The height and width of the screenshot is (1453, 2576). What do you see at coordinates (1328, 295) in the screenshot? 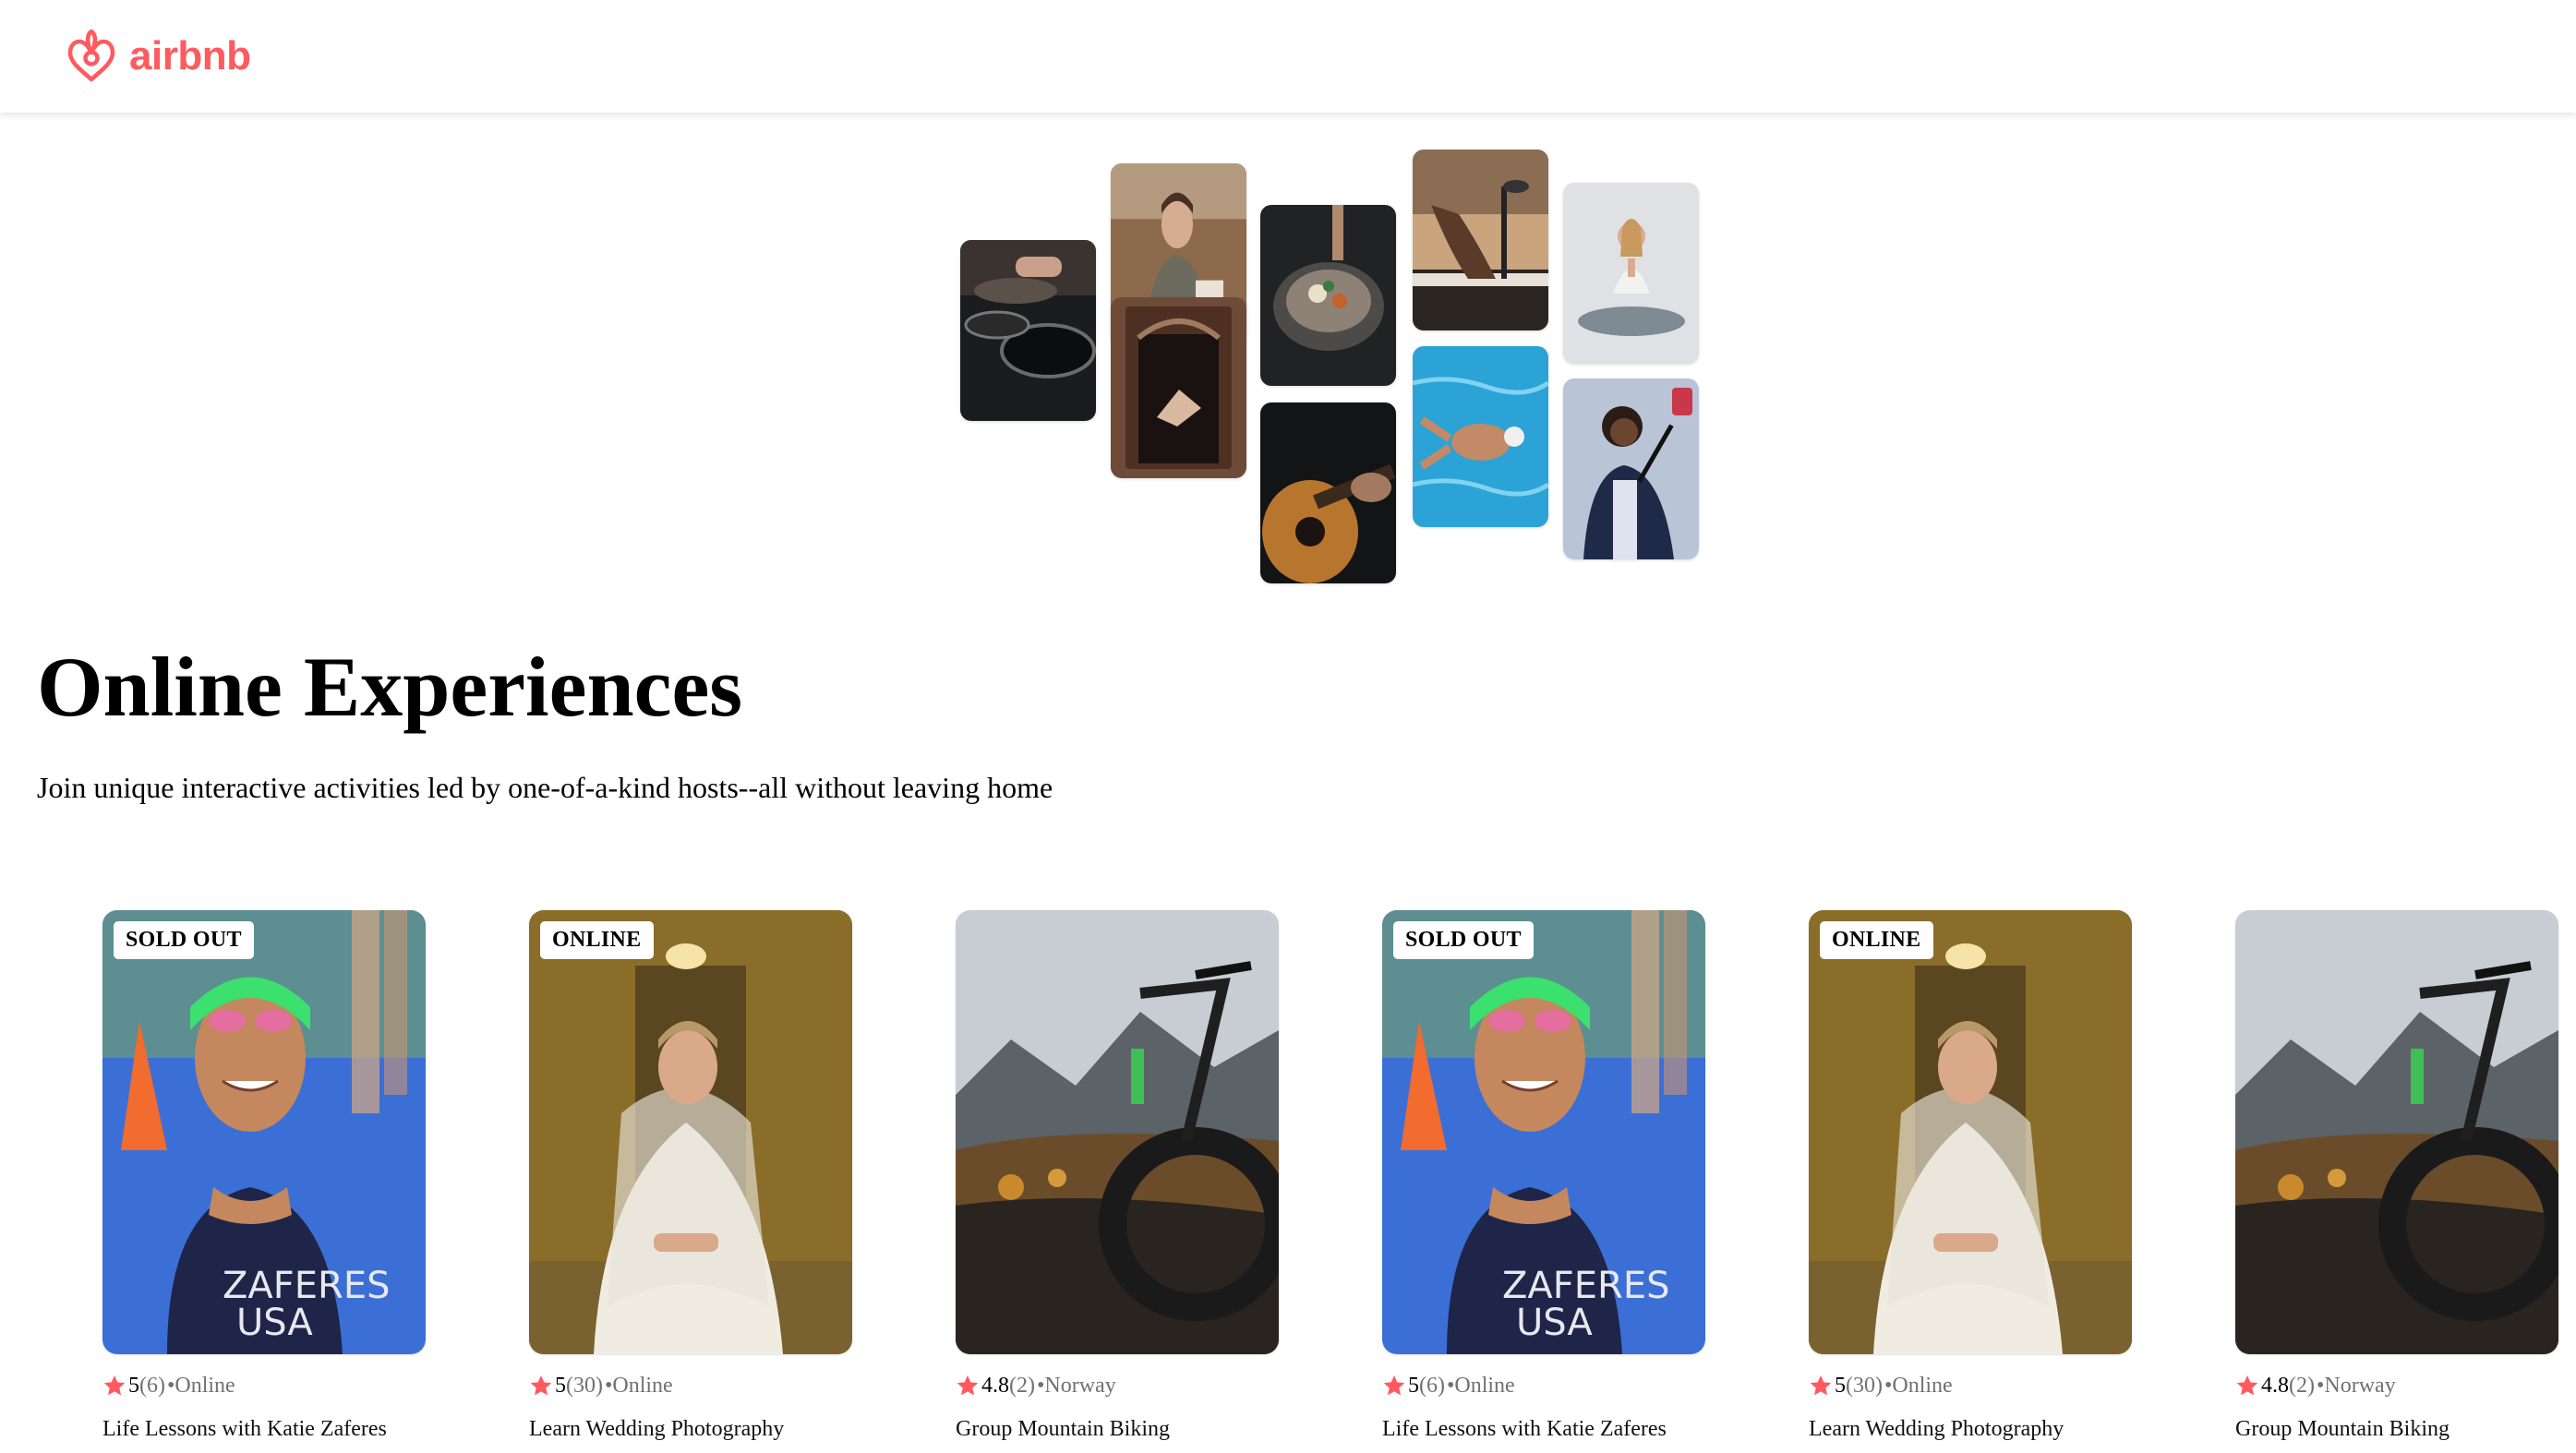
I see `collage-photo-food-bowl` at bounding box center [1328, 295].